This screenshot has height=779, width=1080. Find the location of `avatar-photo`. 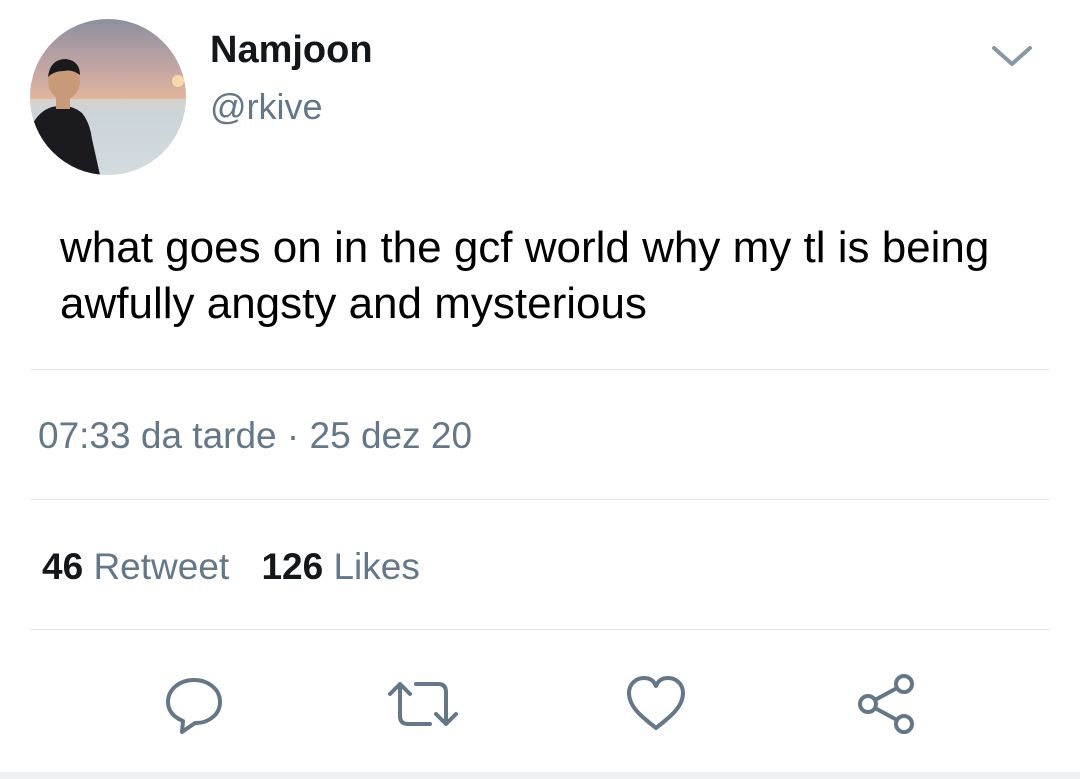

avatar-photo is located at coordinates (108, 97).